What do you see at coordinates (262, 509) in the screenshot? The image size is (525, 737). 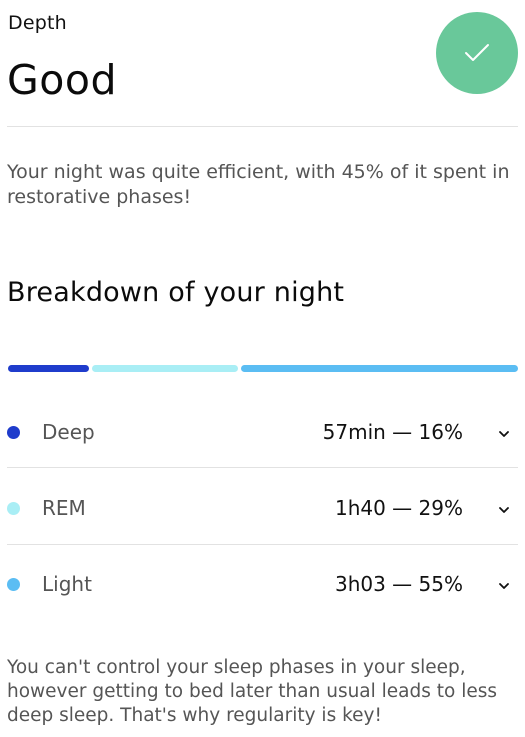 I see `phase-row-rem: REM 1h40 — 29%` at bounding box center [262, 509].